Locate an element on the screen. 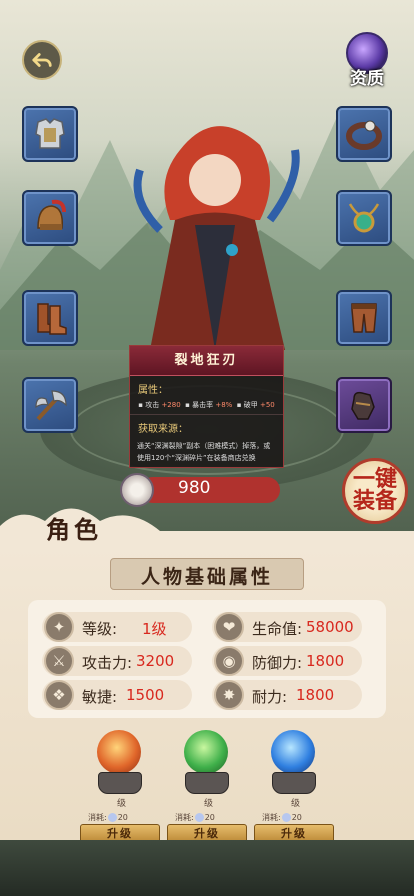  stat-attack: ▪ 攻击 +280 is located at coordinates (159, 405).